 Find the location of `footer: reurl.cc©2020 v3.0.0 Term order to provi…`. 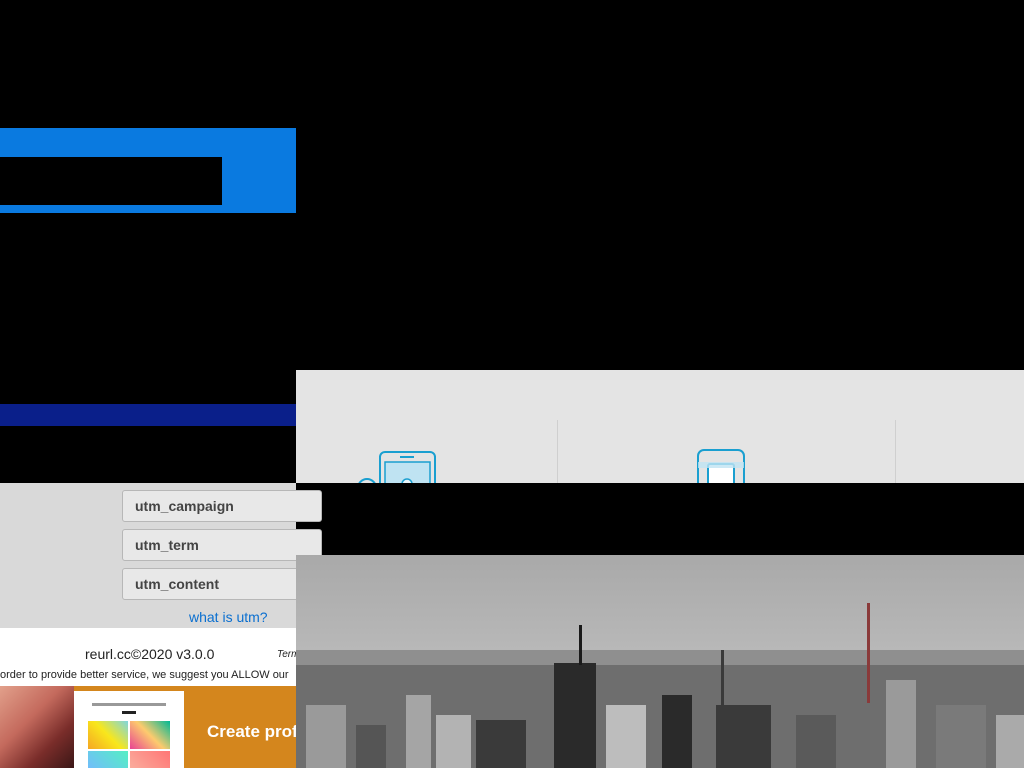

footer: reurl.cc©2020 v3.0.0 Term order to provi… is located at coordinates (148, 657).